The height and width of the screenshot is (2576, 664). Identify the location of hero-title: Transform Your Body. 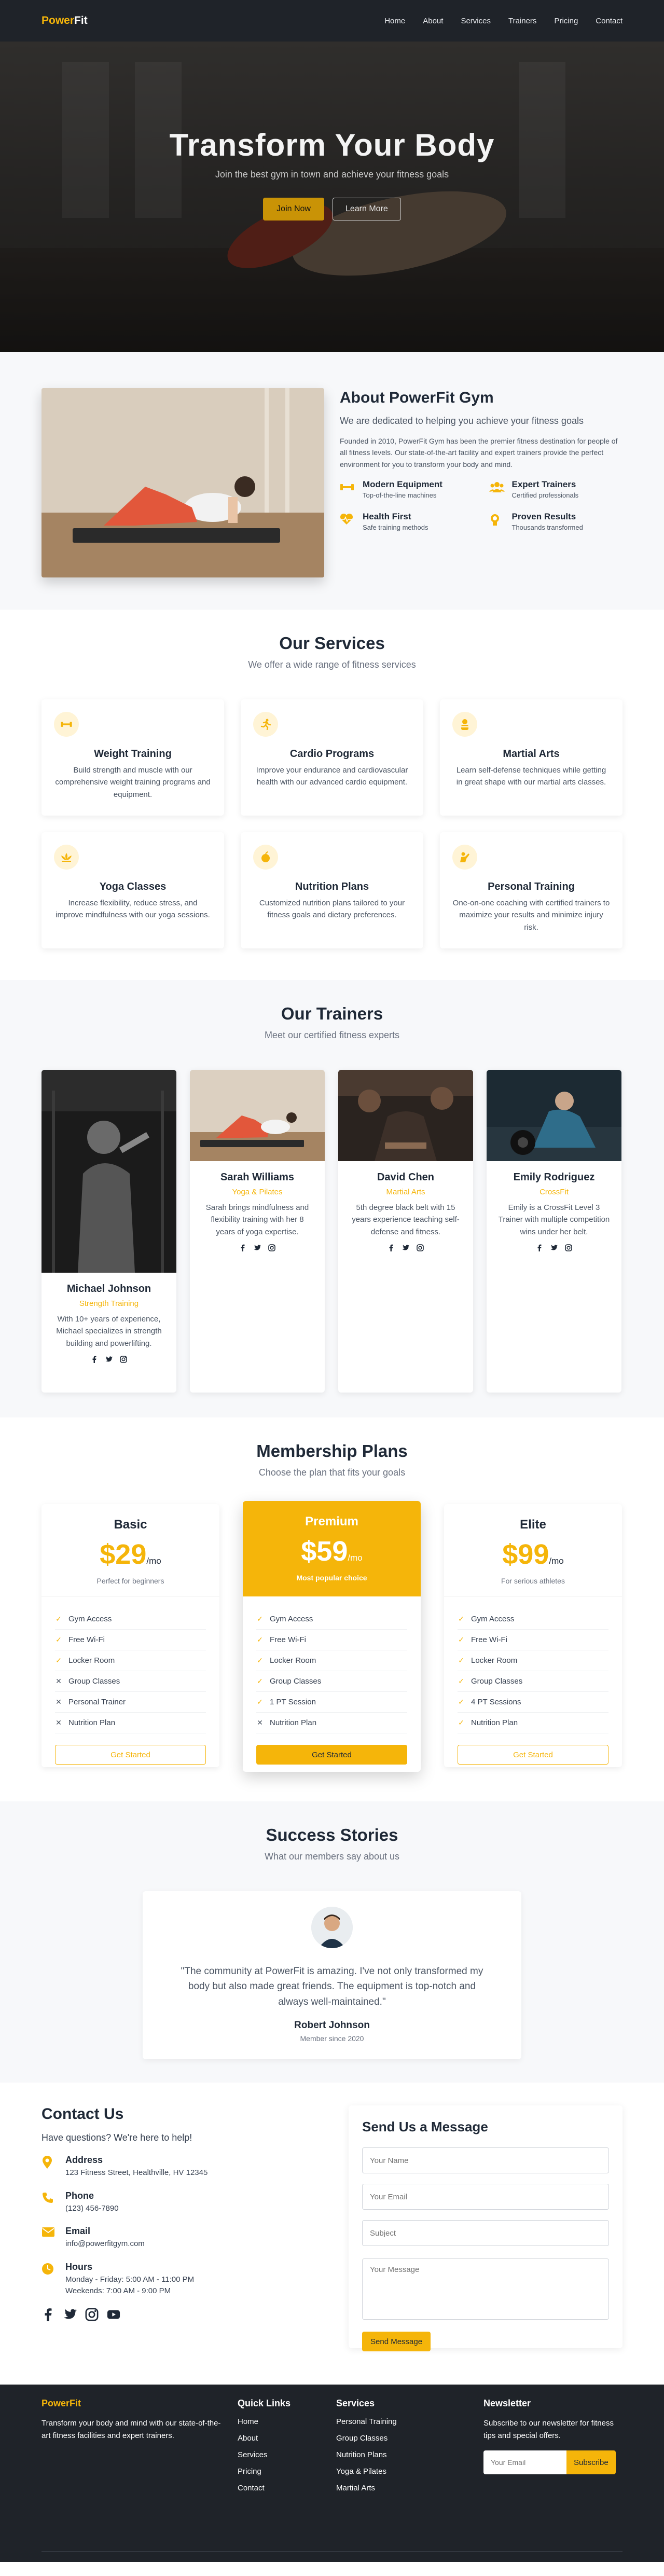
(332, 145).